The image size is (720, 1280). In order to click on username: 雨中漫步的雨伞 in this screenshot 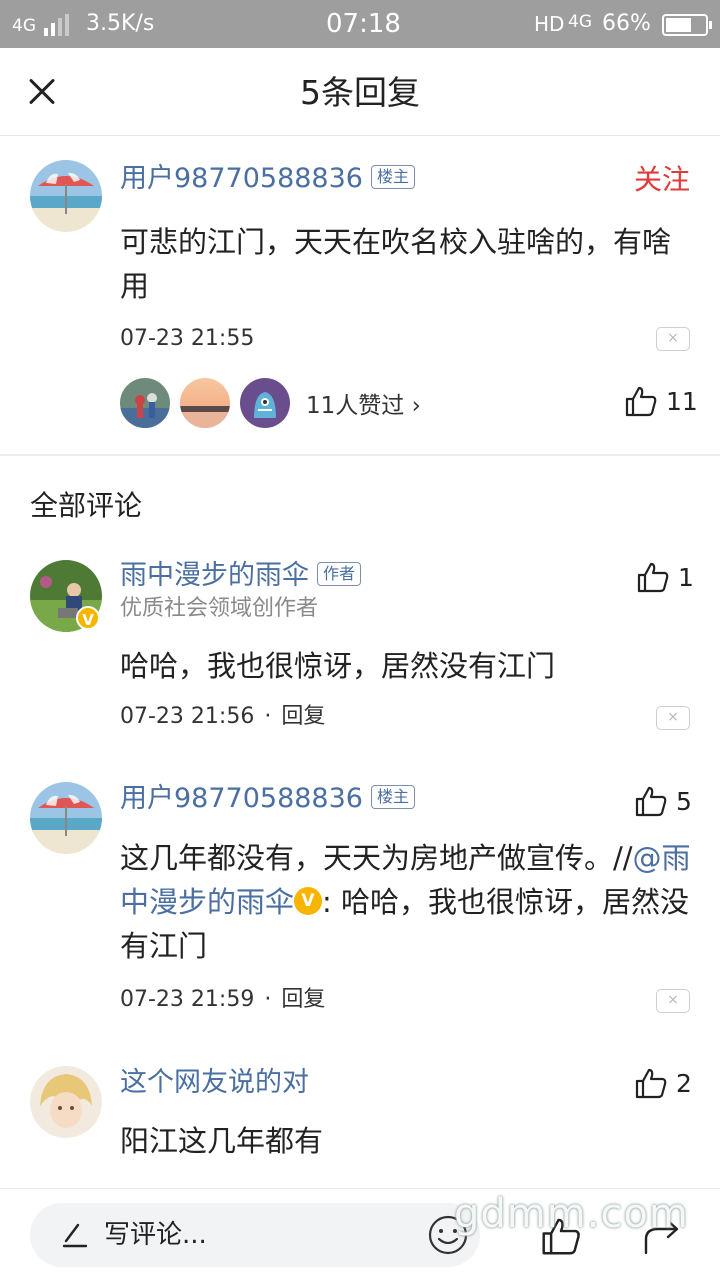, I will do `click(214, 575)`.